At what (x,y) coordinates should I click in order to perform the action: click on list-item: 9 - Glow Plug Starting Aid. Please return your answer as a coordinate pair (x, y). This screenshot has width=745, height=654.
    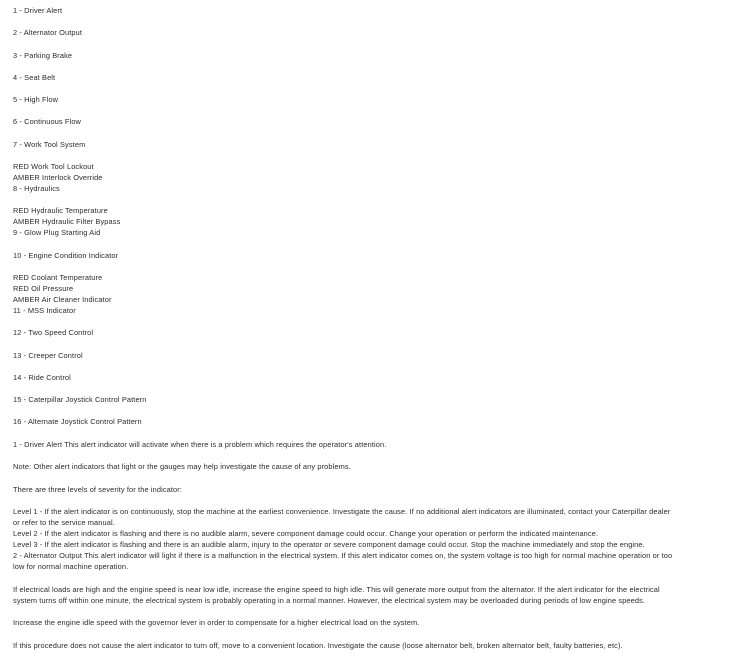
    Looking at the image, I should click on (57, 233).